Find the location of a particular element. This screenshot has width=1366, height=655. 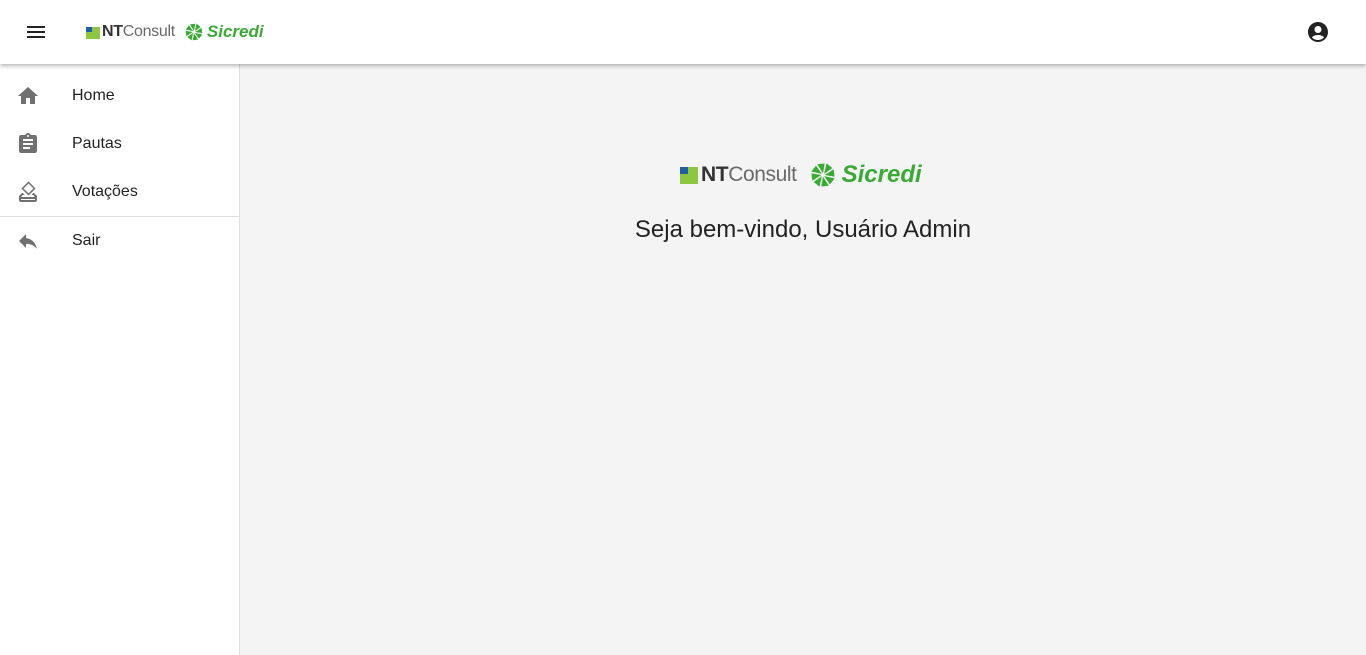

sidebar-item-sair: Sair is located at coordinates (119, 241).